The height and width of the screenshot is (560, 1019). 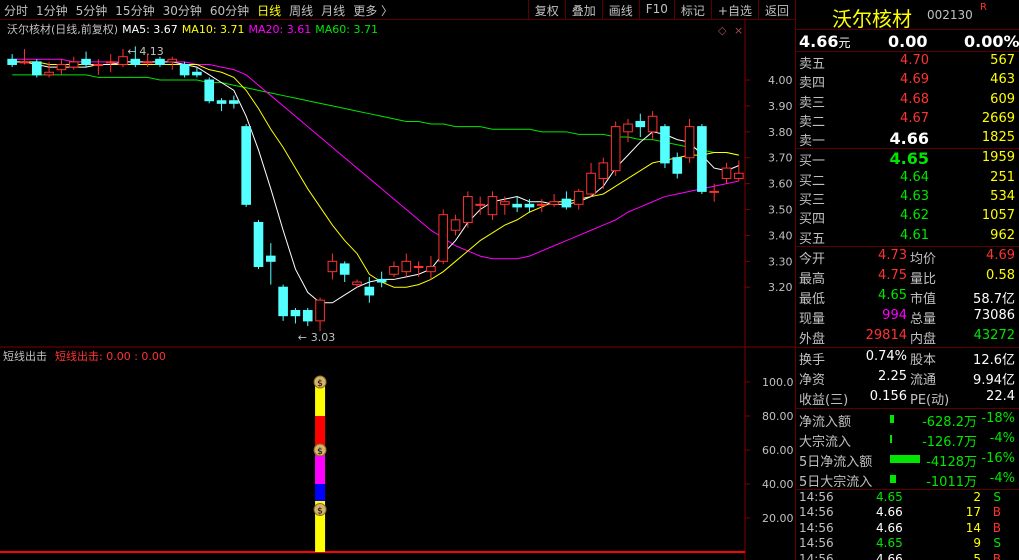 What do you see at coordinates (182, 11) in the screenshot?
I see `period-tab: 30分钟` at bounding box center [182, 11].